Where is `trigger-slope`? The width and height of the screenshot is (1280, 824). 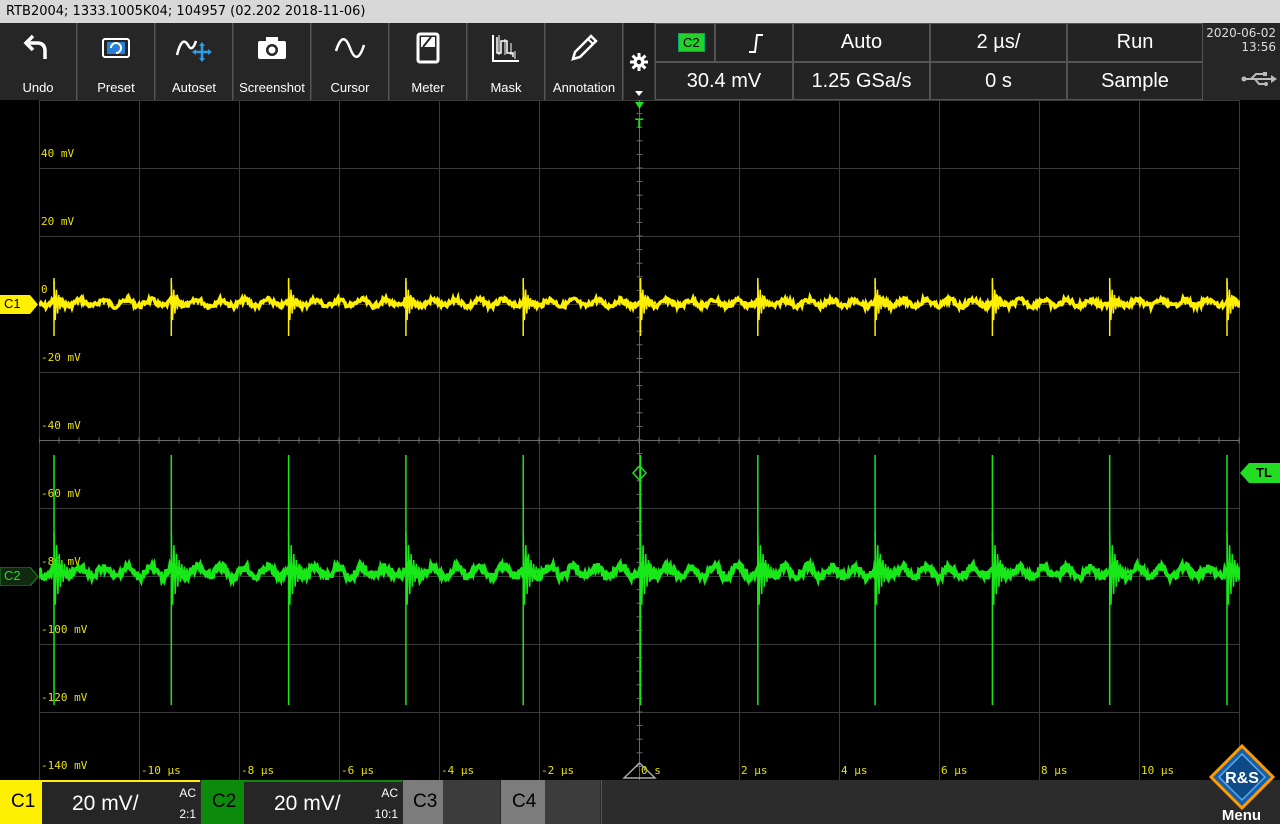
trigger-slope is located at coordinates (754, 42).